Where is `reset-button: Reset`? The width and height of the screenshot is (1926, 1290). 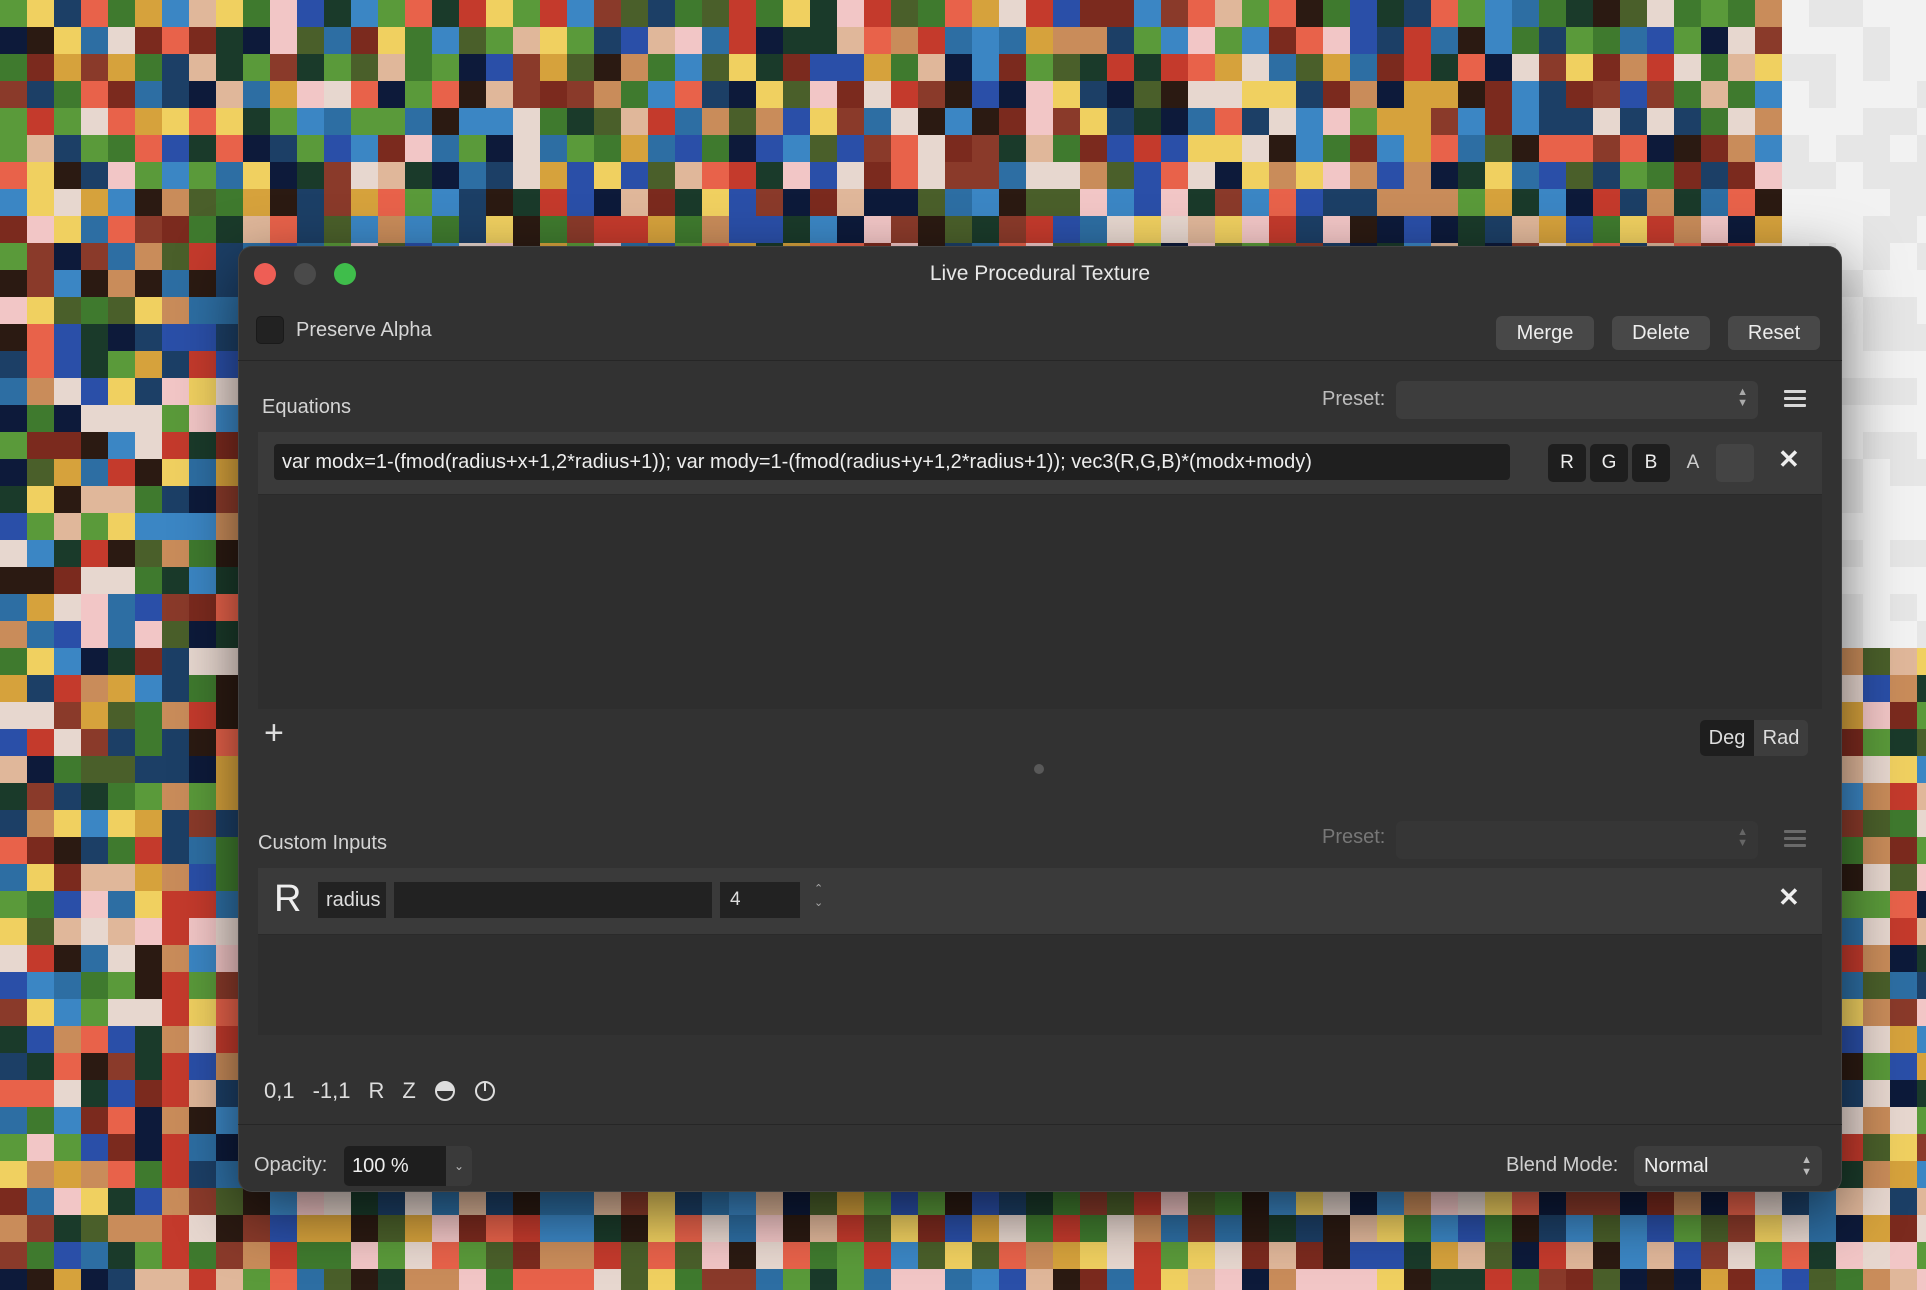 reset-button: Reset is located at coordinates (1774, 333).